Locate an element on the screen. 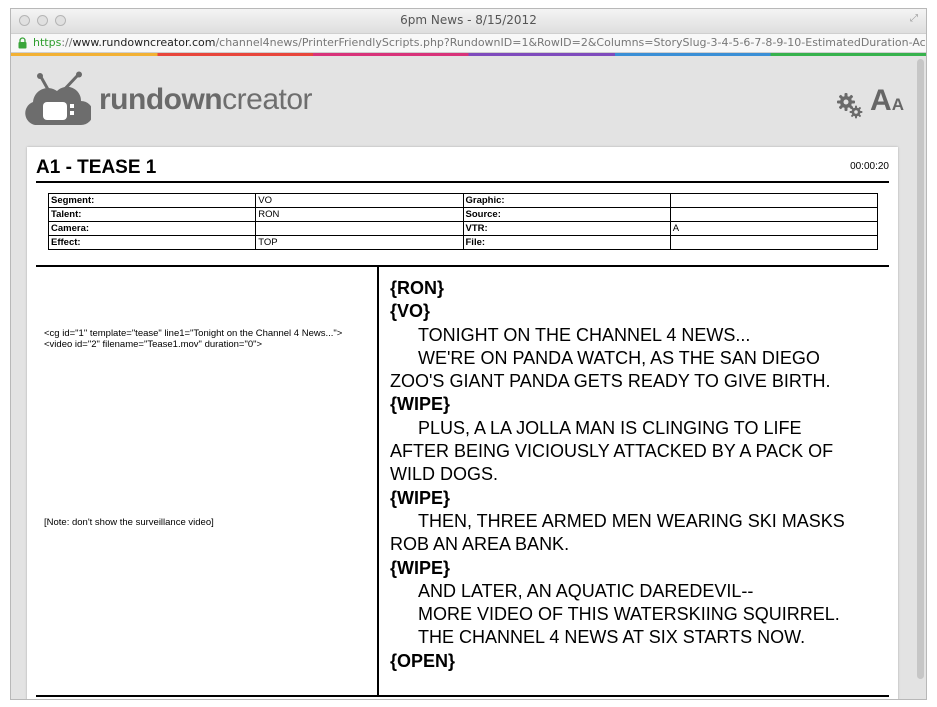  story-header: A1 - TEASE 1 00:00:20 is located at coordinates (462, 170).